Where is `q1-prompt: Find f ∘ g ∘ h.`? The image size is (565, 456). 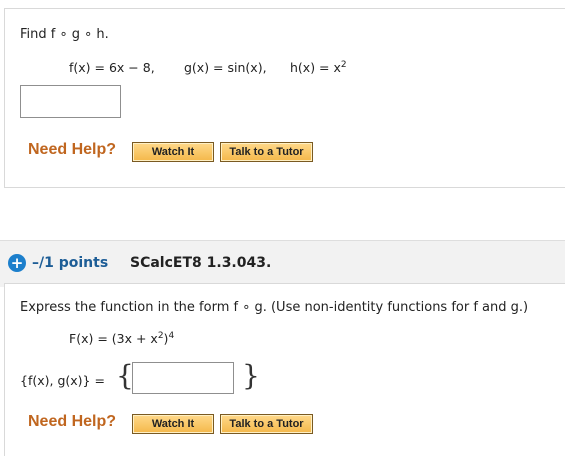 q1-prompt: Find f ∘ g ∘ h. is located at coordinates (64, 34).